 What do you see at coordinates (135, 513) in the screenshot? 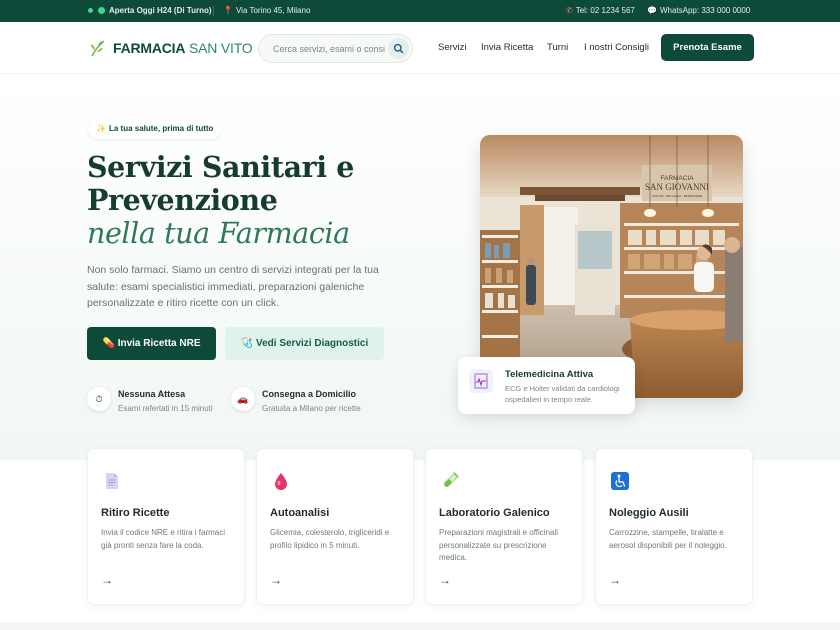
I see `service-title: Ritiro Ricette` at bounding box center [135, 513].